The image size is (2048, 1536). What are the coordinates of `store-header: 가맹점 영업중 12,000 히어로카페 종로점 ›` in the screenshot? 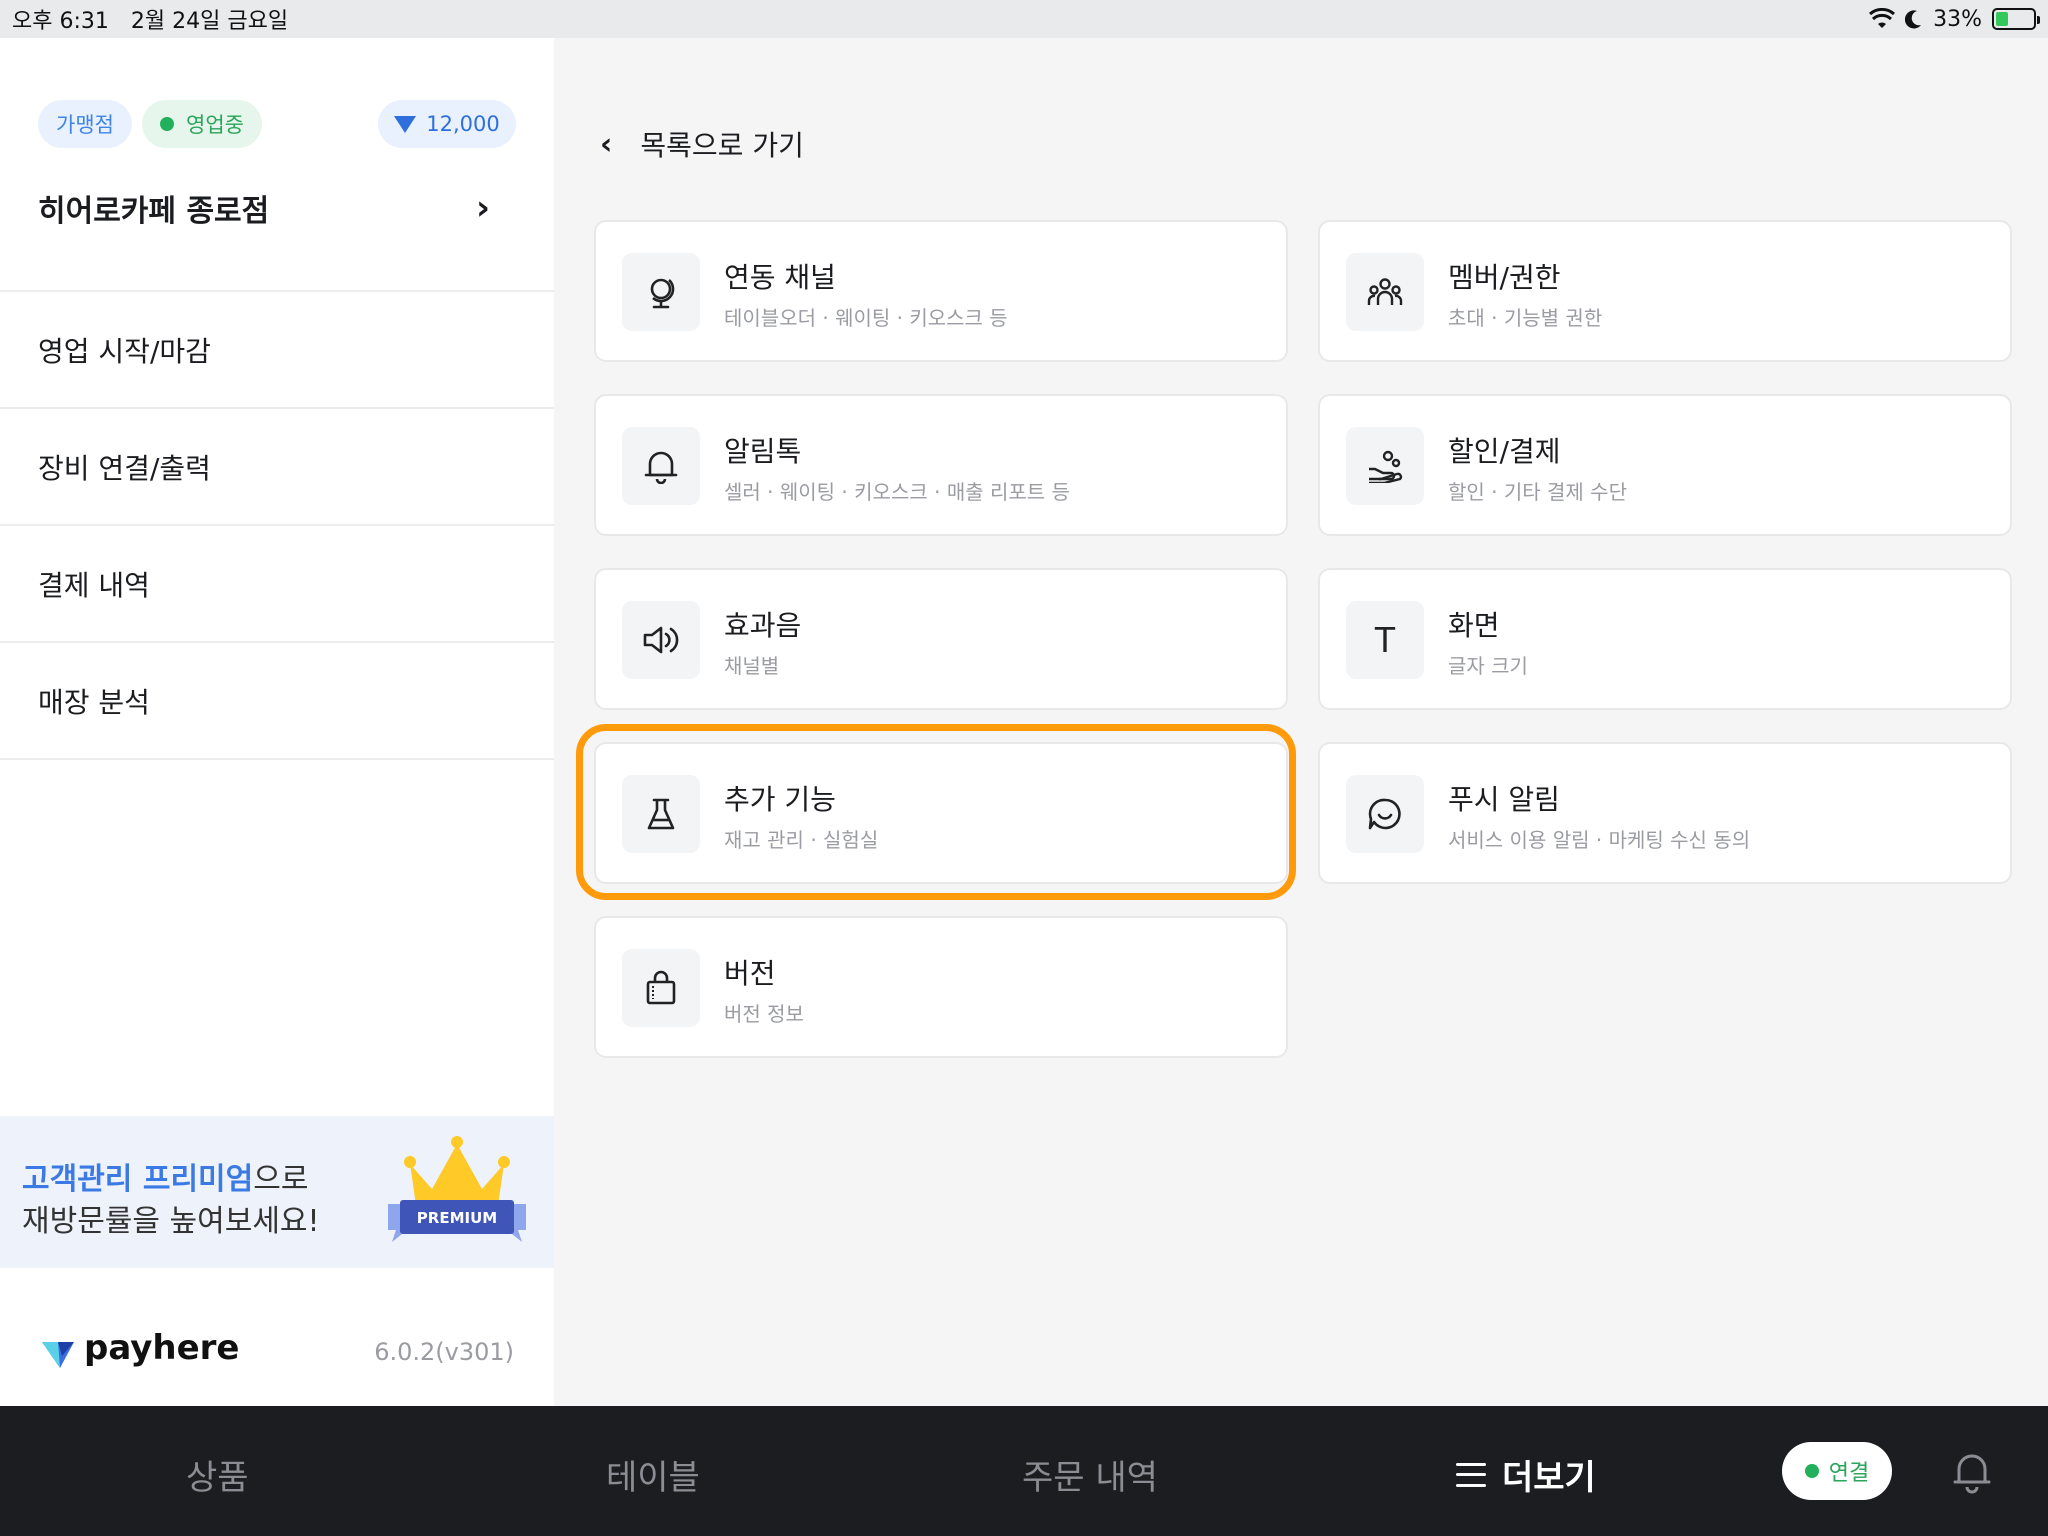 It's located at (277, 165).